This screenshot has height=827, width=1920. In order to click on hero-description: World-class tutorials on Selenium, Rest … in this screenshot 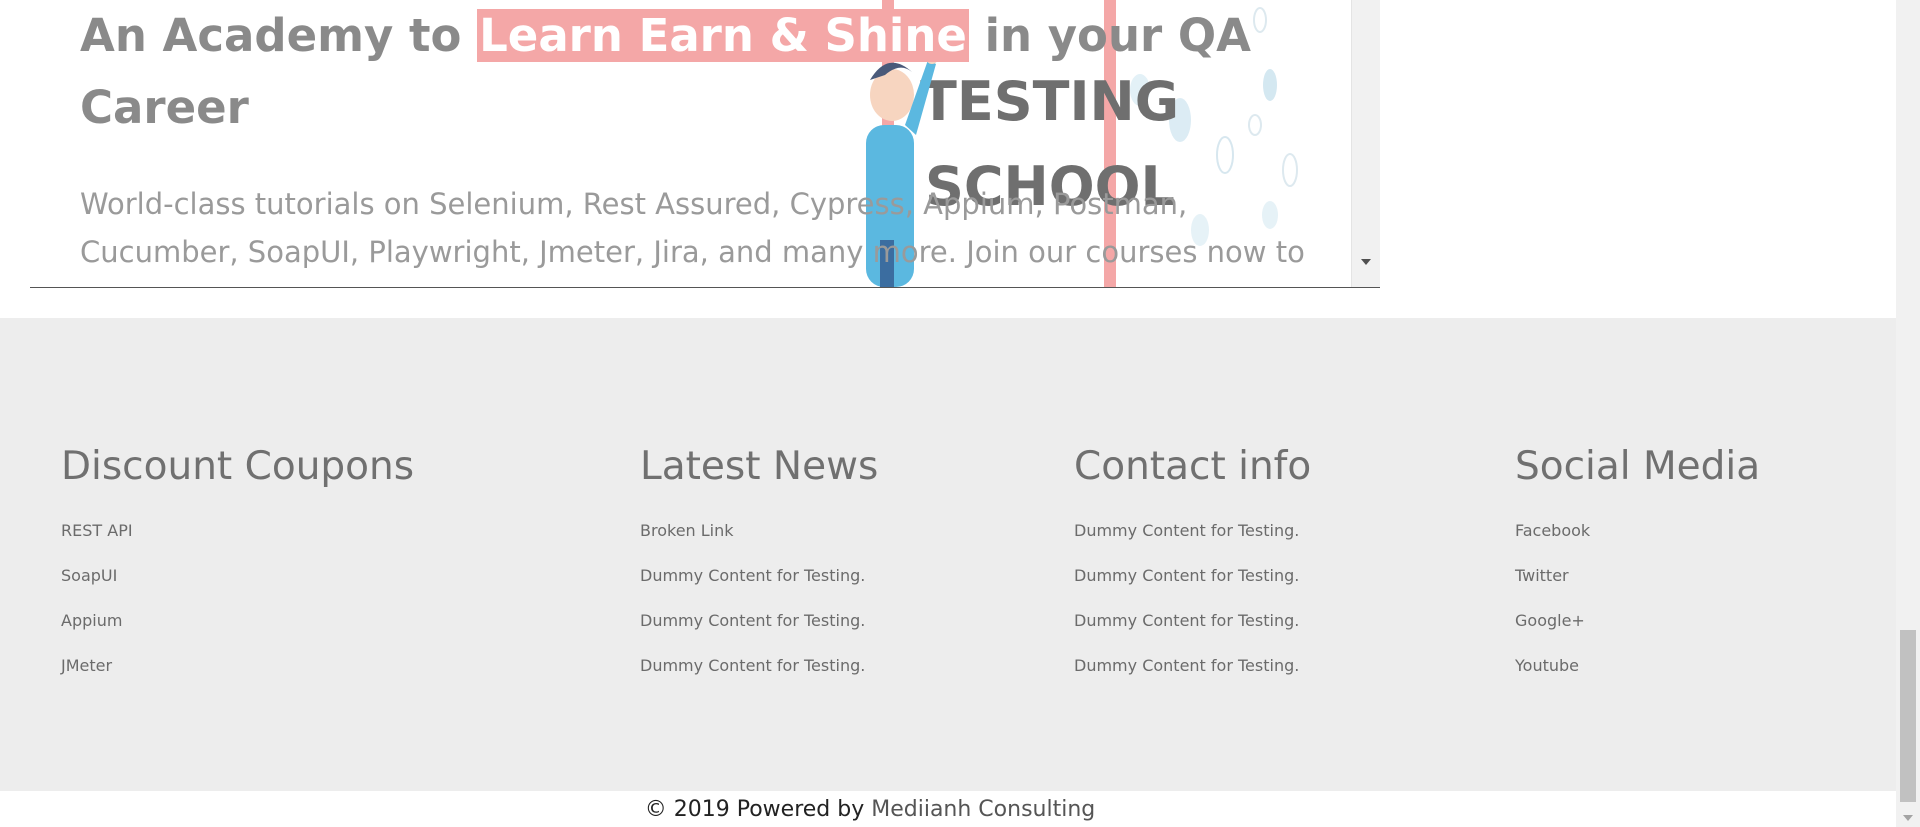, I will do `click(692, 237)`.